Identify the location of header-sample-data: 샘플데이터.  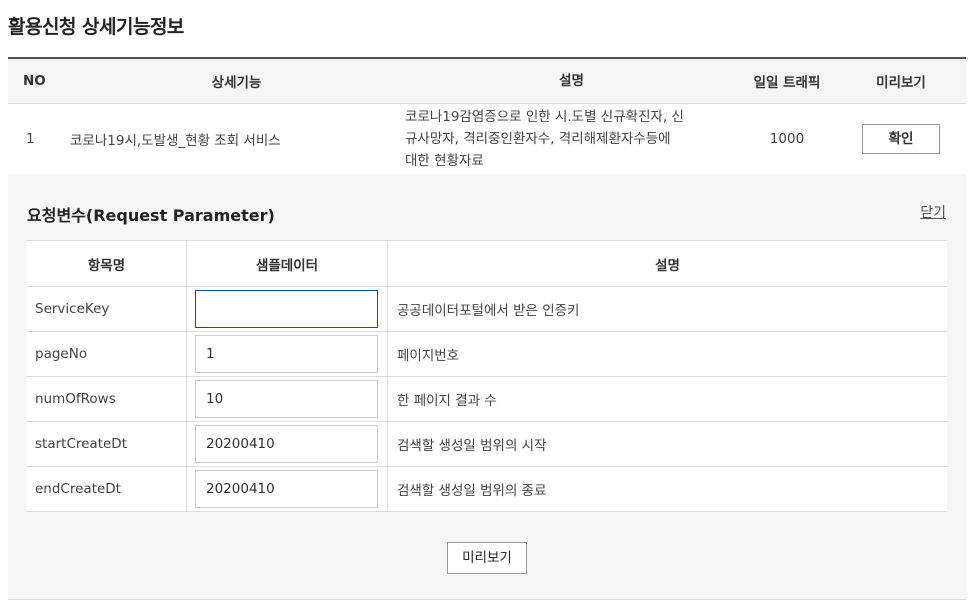
(287, 263).